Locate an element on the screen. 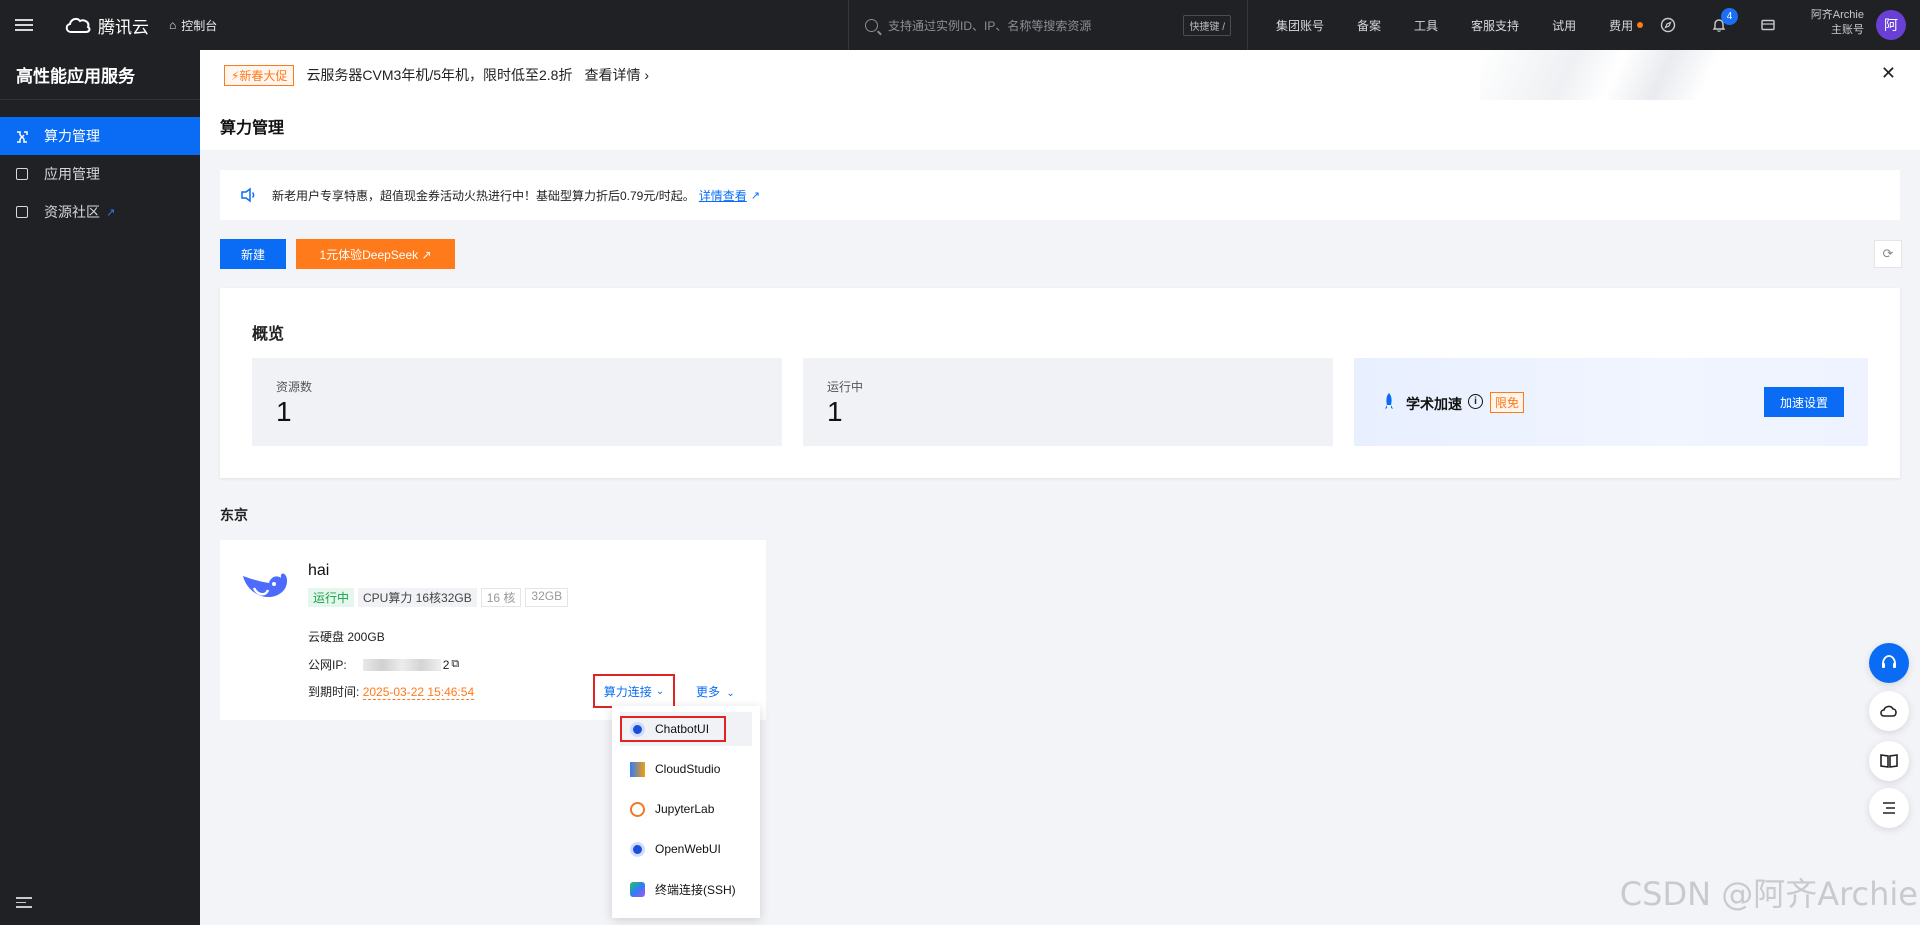  disk-info: 云硬盘 200GB is located at coordinates (346, 637).